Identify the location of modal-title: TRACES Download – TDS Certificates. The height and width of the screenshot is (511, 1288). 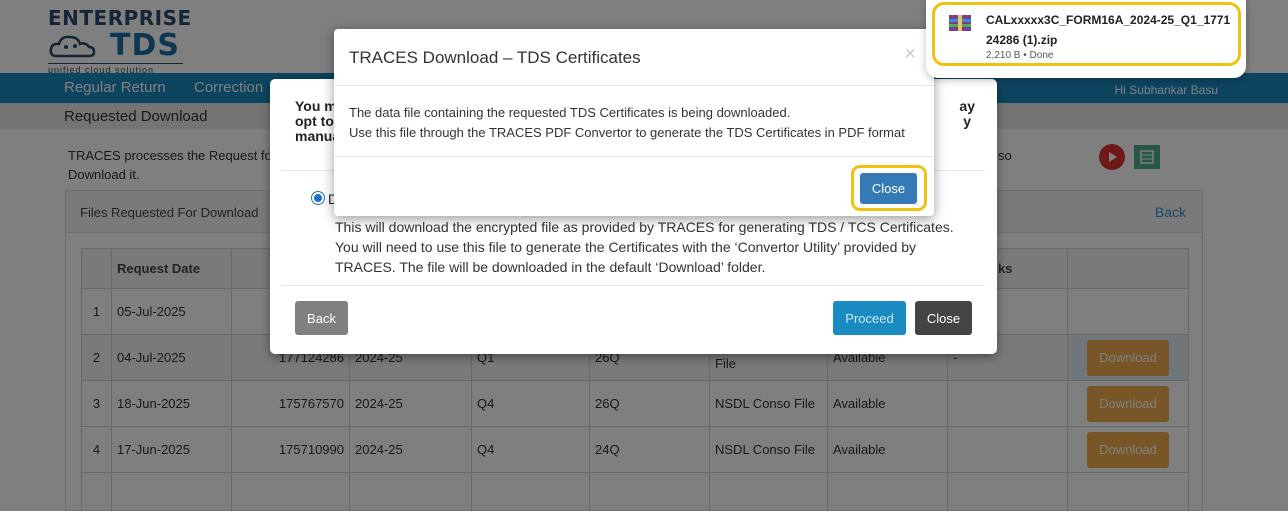
(495, 57).